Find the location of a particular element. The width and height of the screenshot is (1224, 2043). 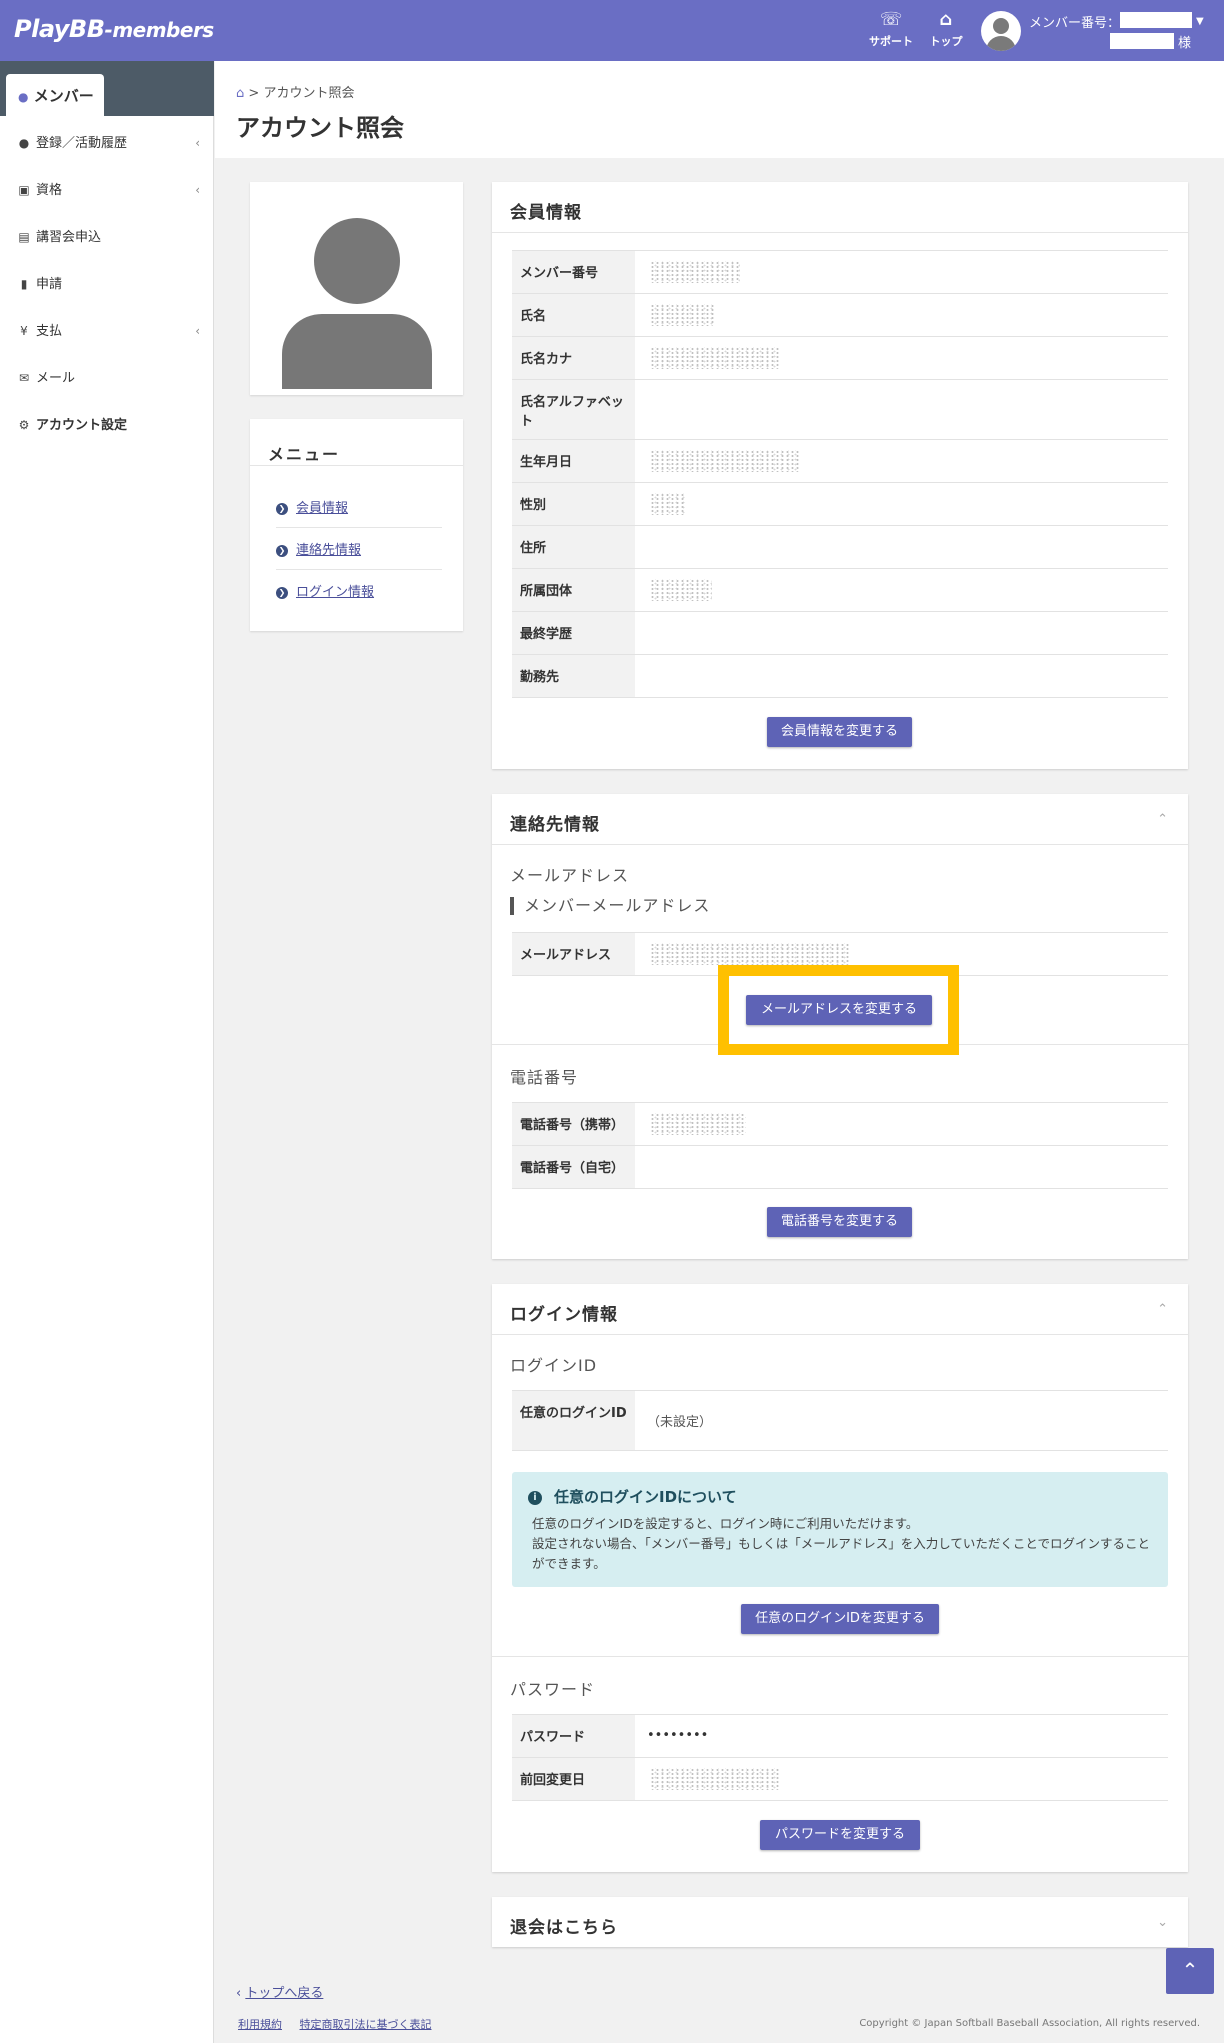

user-name-redacted is located at coordinates (1142, 41).